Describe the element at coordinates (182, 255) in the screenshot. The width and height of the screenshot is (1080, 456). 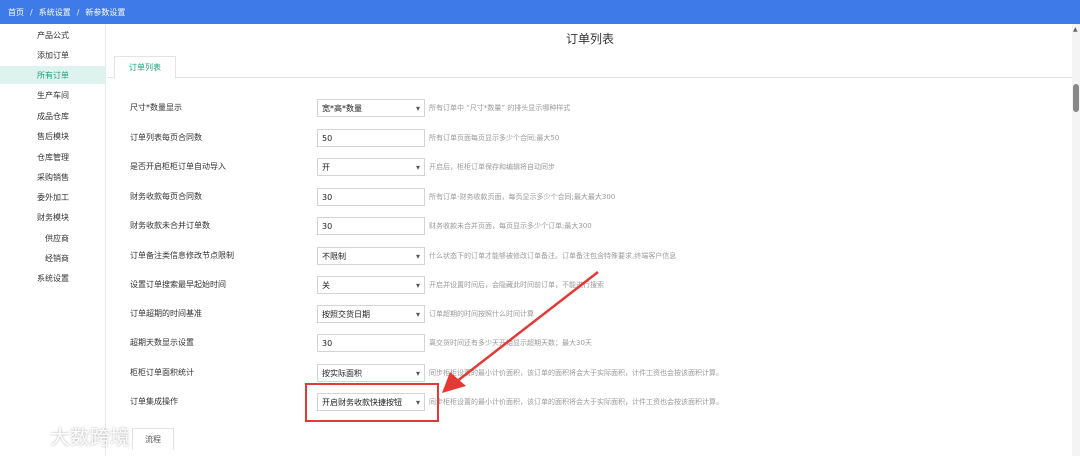
I see `setting-label: 订单备注类信息修改节点限制` at that location.